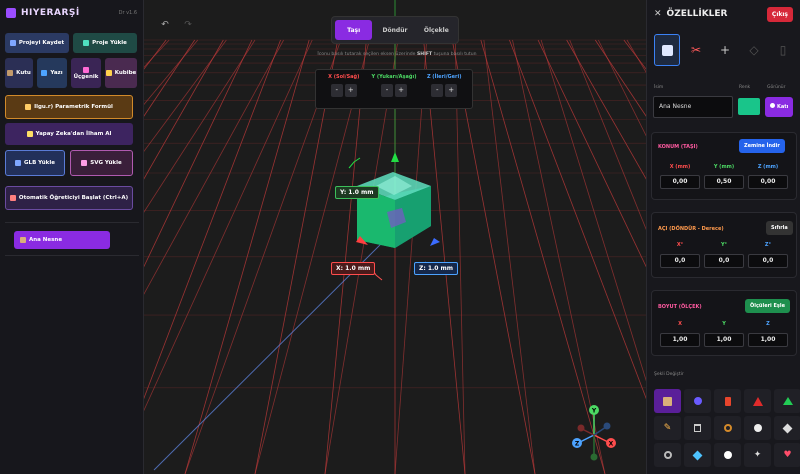  I want to click on cube-grid-icon, so click(108, 73).